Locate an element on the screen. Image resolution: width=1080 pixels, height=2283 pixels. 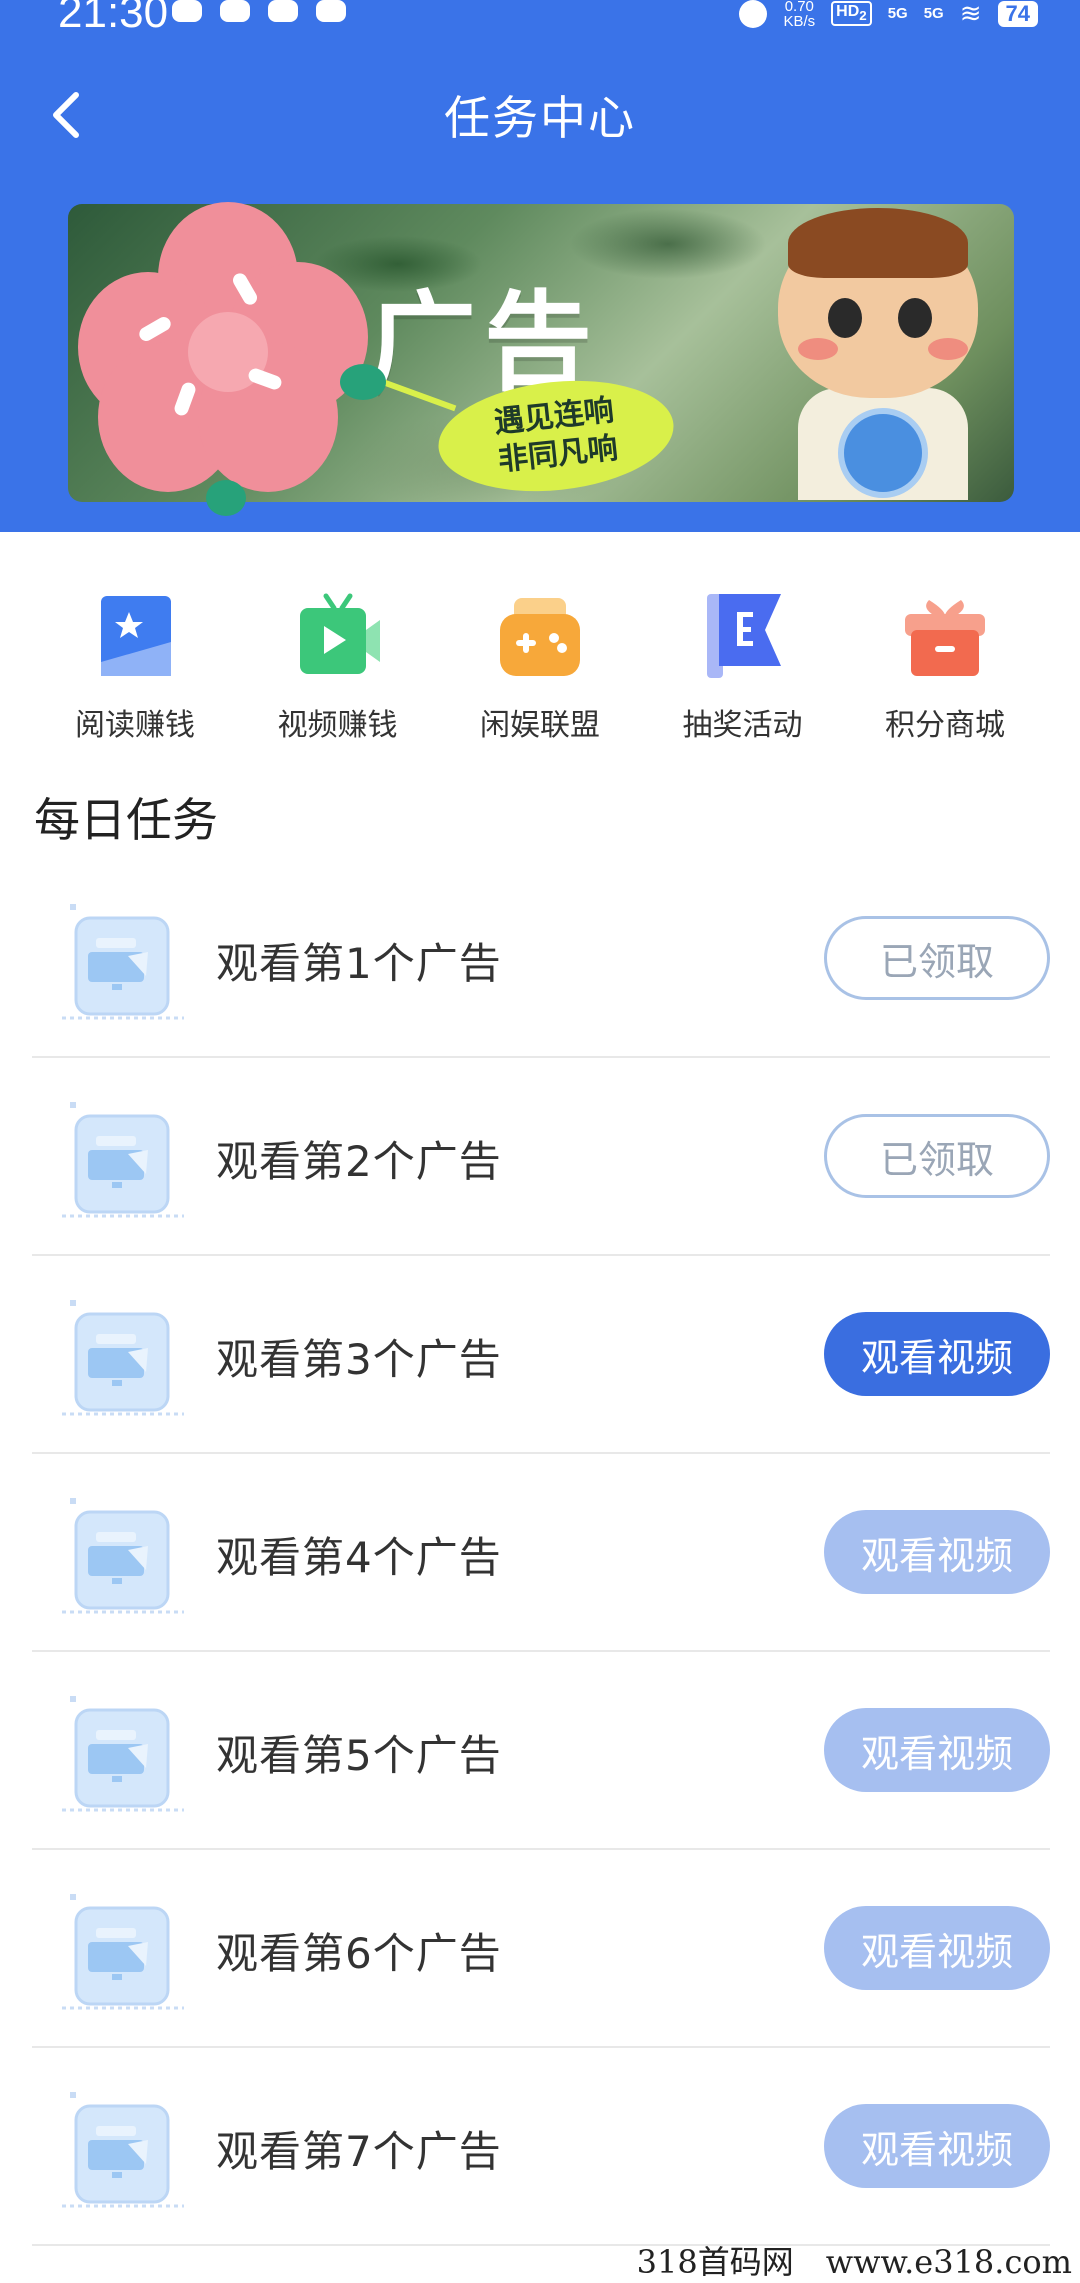
task-name: 观看第4个广告 is located at coordinates (359, 1557).